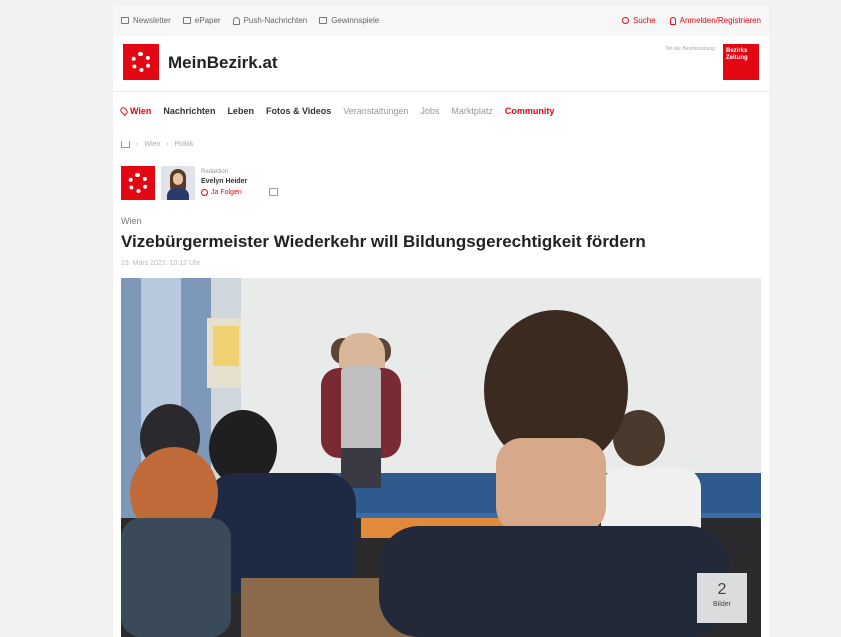 The image size is (841, 637). I want to click on site-logo, so click(141, 62).